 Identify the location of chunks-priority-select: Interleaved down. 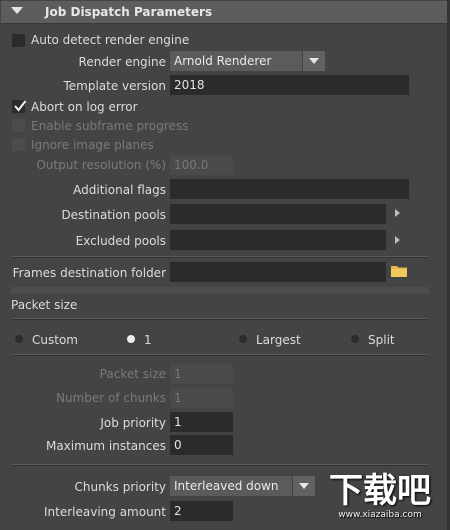
(242, 486).